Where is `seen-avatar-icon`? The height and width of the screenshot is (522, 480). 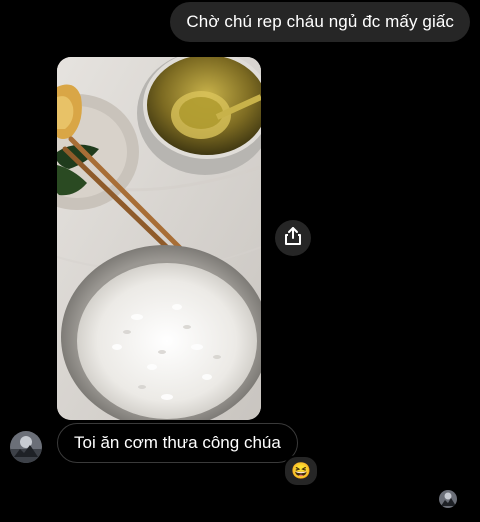 seen-avatar-icon is located at coordinates (448, 499).